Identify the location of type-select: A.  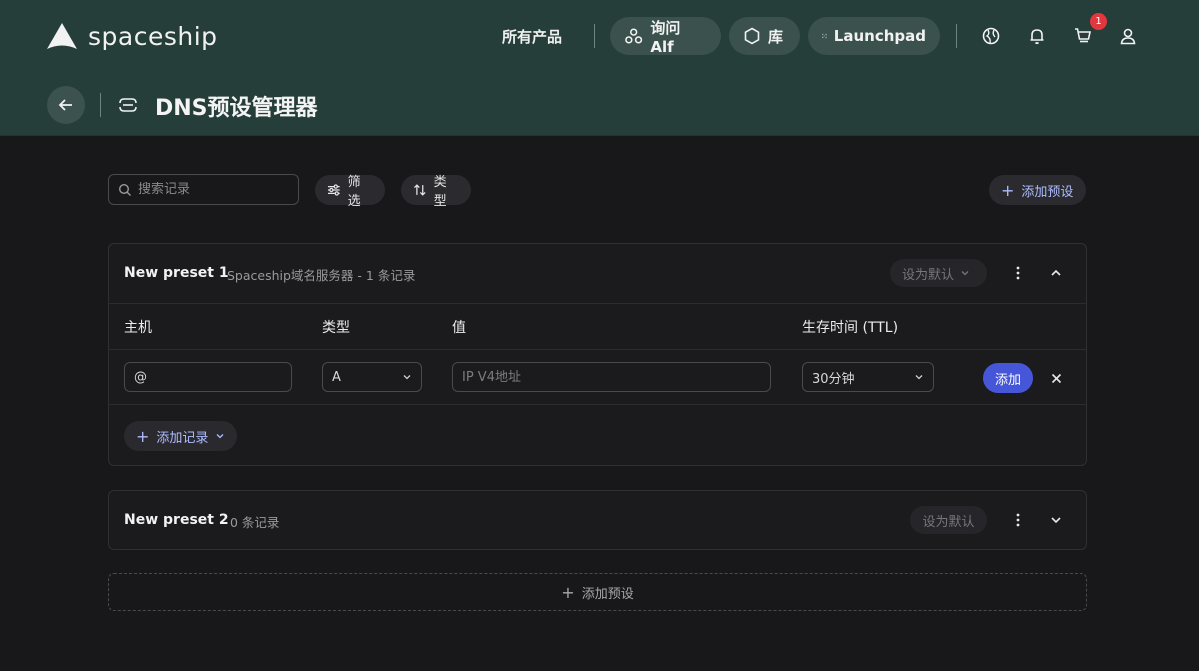
(372, 377).